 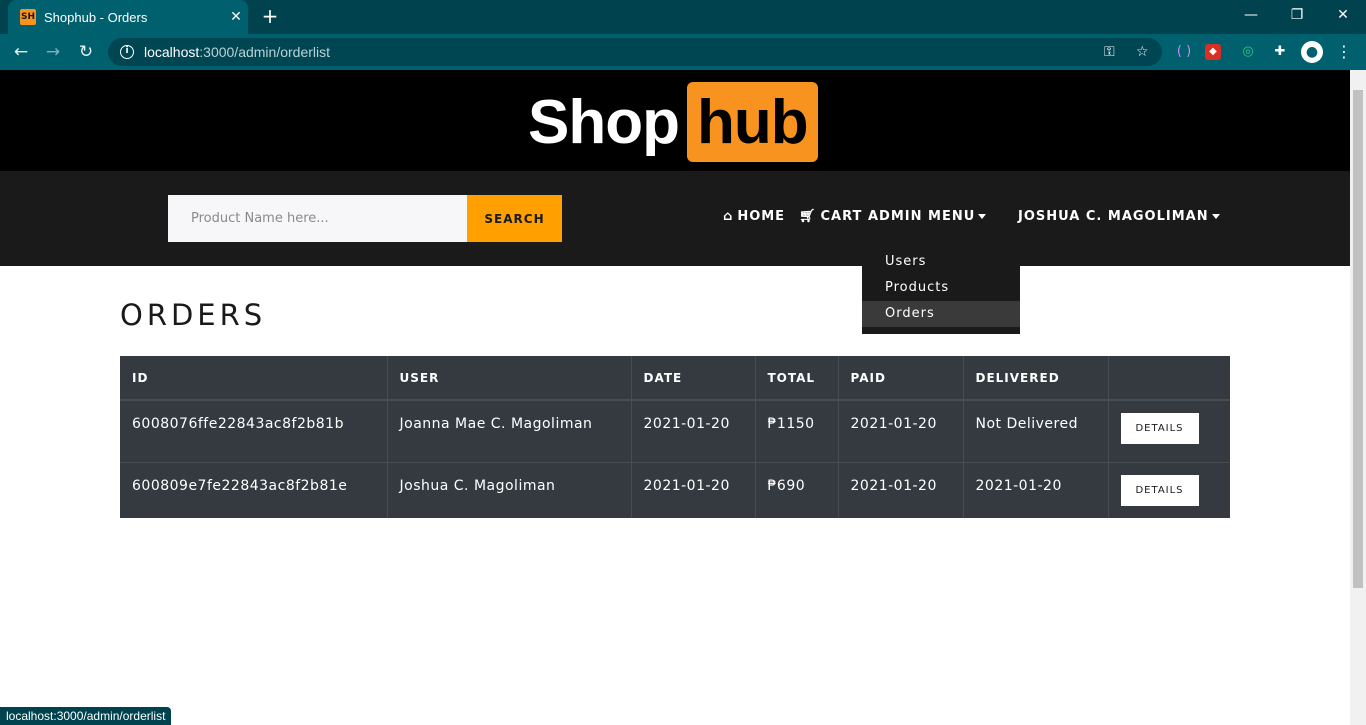 I want to click on profile-avatar-icon: ●, so click(x=1312, y=52).